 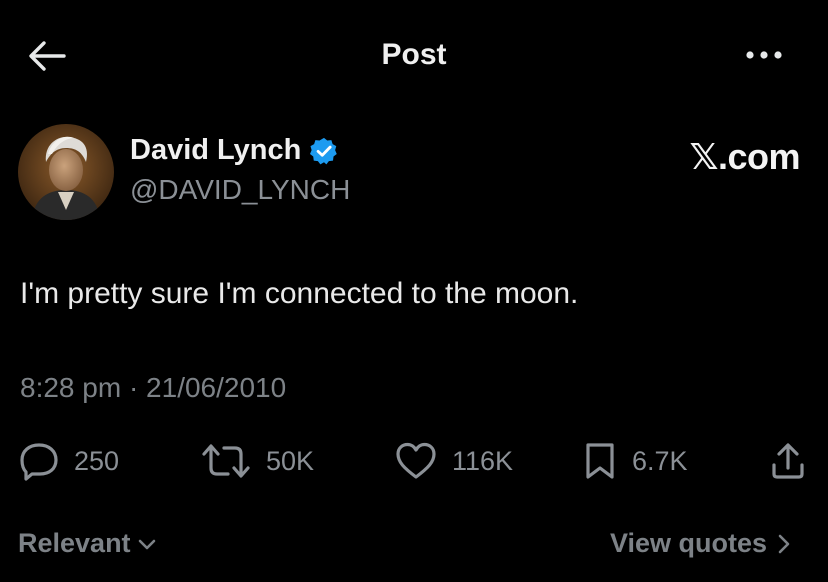 What do you see at coordinates (226, 461) in the screenshot?
I see `repost-icon` at bounding box center [226, 461].